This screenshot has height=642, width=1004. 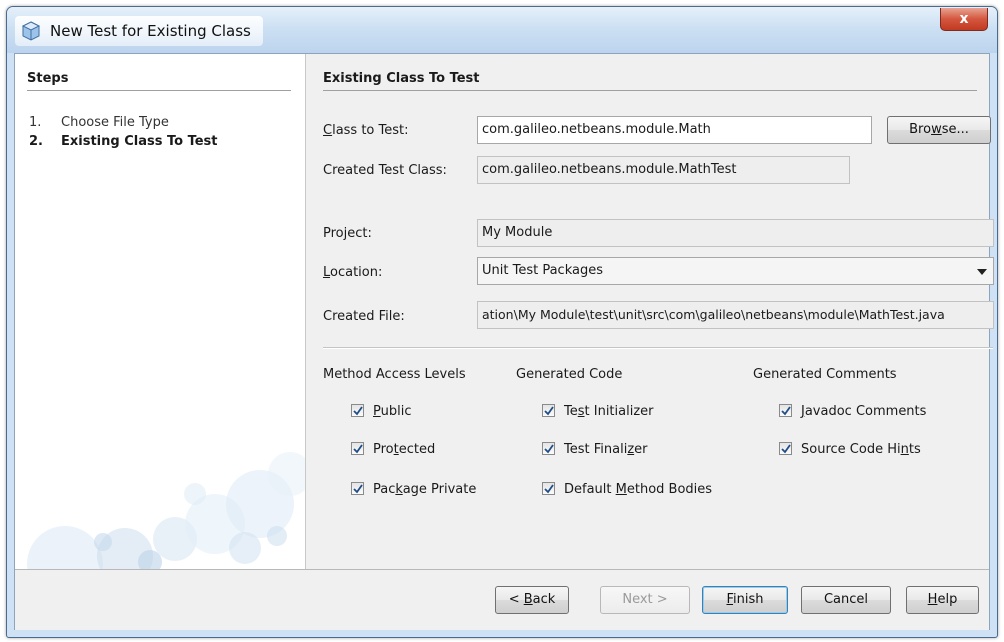 I want to click on decorative-bubbles, so click(x=166, y=510).